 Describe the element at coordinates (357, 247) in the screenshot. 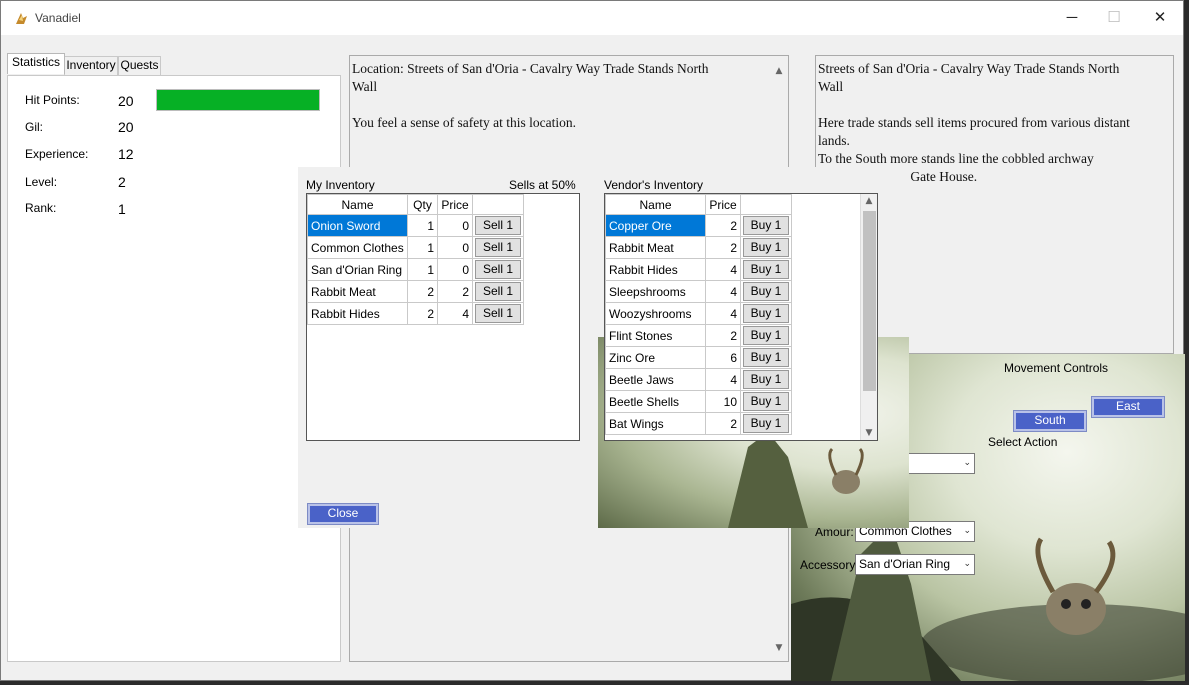

I see `item-name: Common Clothes` at that location.